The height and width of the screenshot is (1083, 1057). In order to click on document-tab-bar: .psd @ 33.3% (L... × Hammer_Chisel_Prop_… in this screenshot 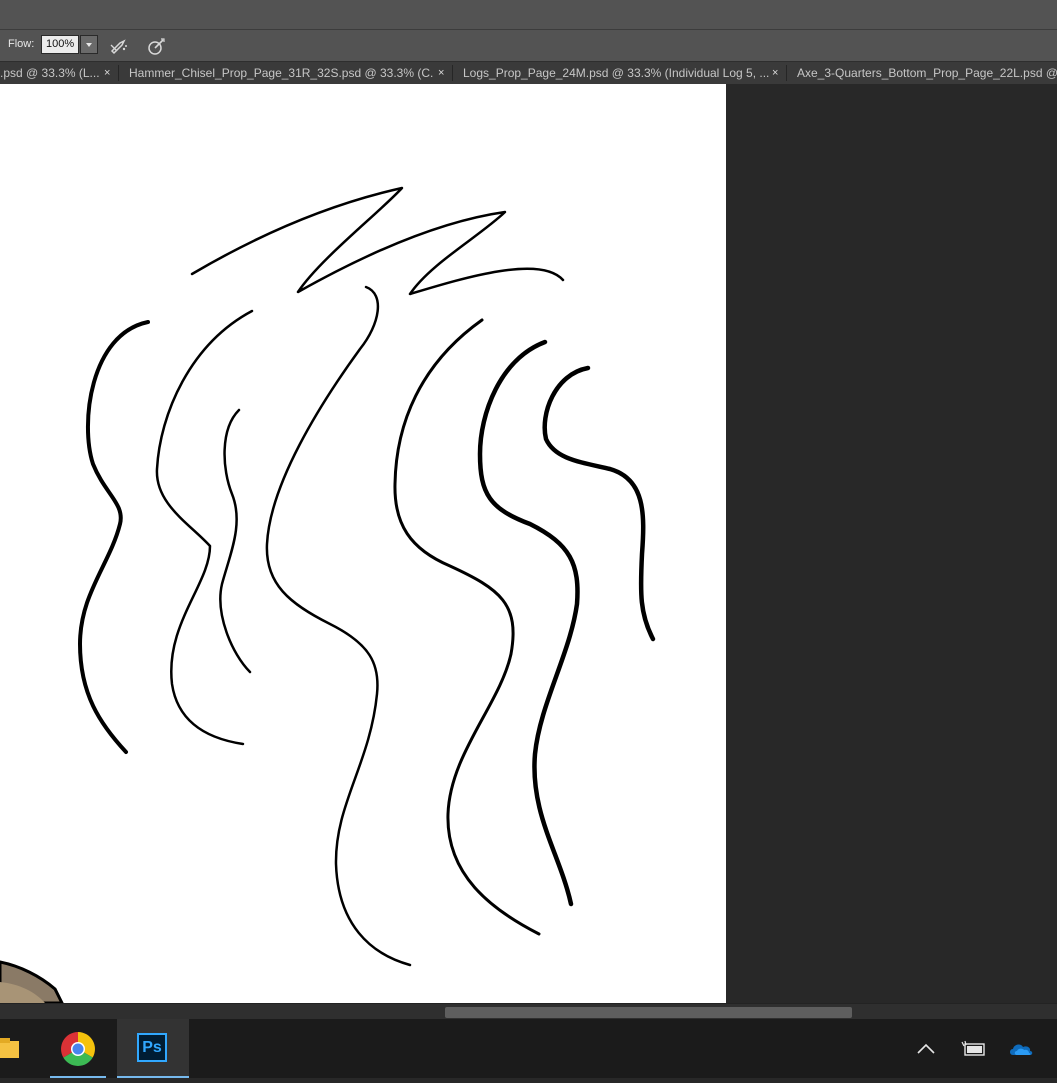, I will do `click(528, 73)`.